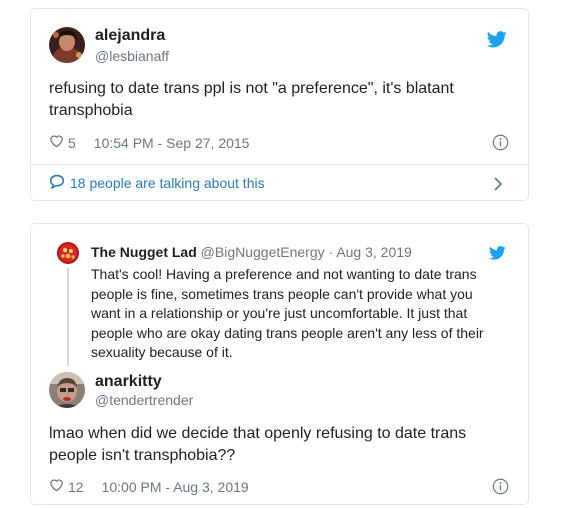  Describe the element at coordinates (130, 36) in the screenshot. I see `author-name: alejandra` at that location.